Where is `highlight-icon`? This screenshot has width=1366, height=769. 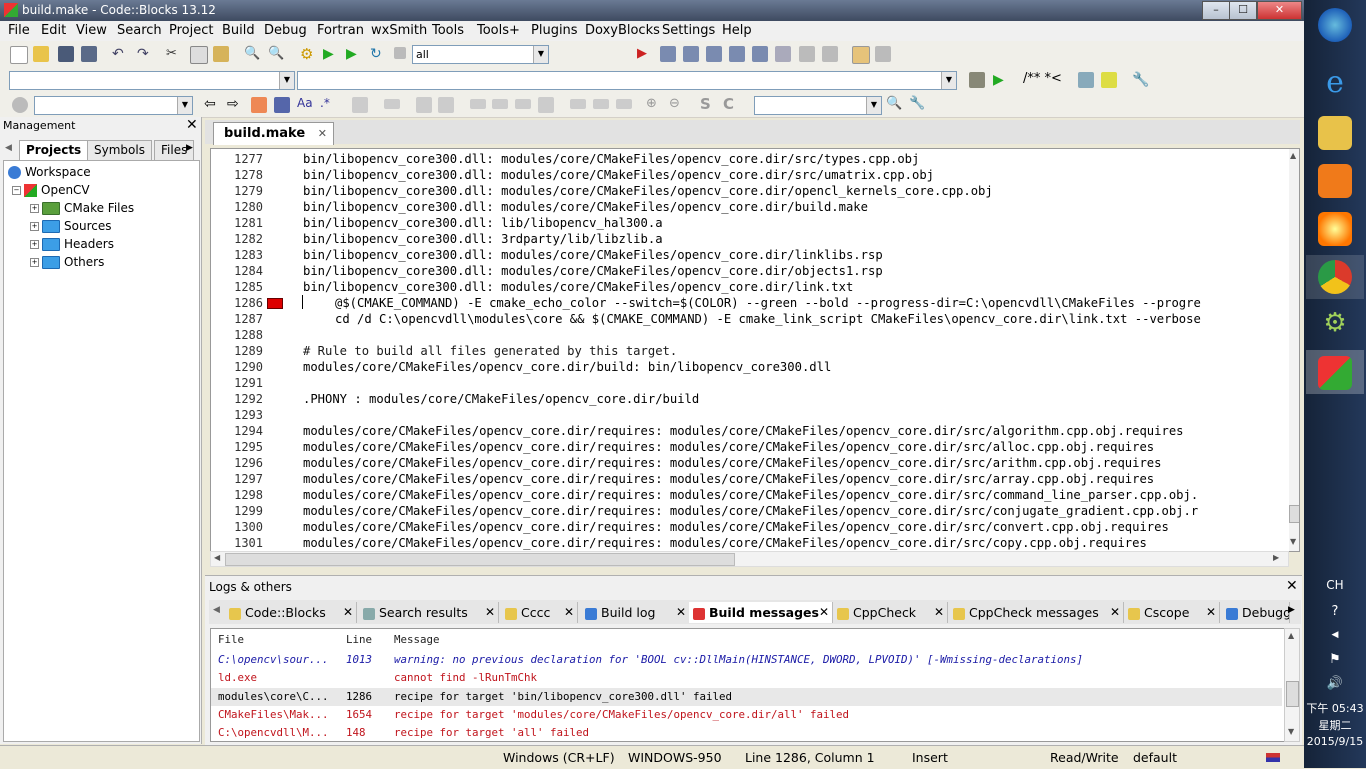 highlight-icon is located at coordinates (259, 105).